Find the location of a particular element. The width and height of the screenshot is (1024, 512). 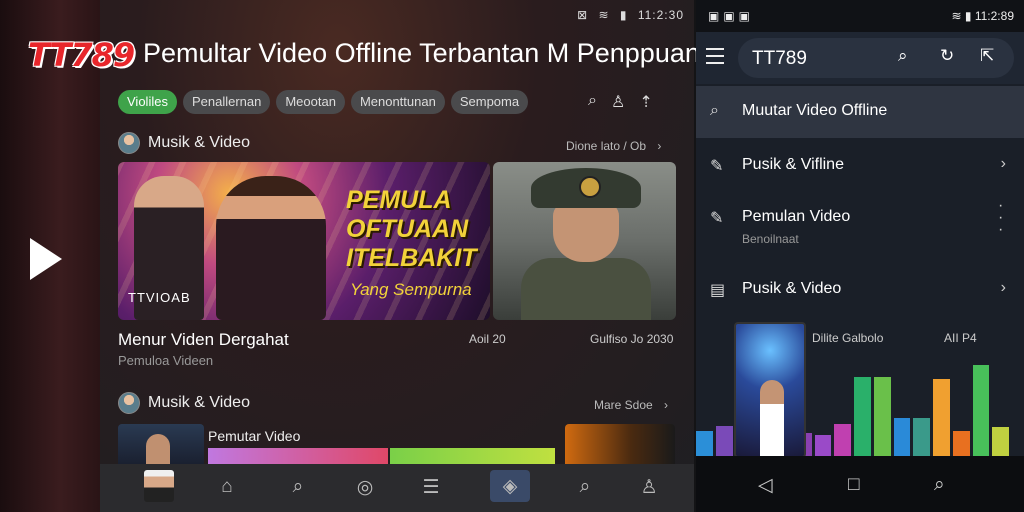

account-icon: ♙ is located at coordinates (649, 487).